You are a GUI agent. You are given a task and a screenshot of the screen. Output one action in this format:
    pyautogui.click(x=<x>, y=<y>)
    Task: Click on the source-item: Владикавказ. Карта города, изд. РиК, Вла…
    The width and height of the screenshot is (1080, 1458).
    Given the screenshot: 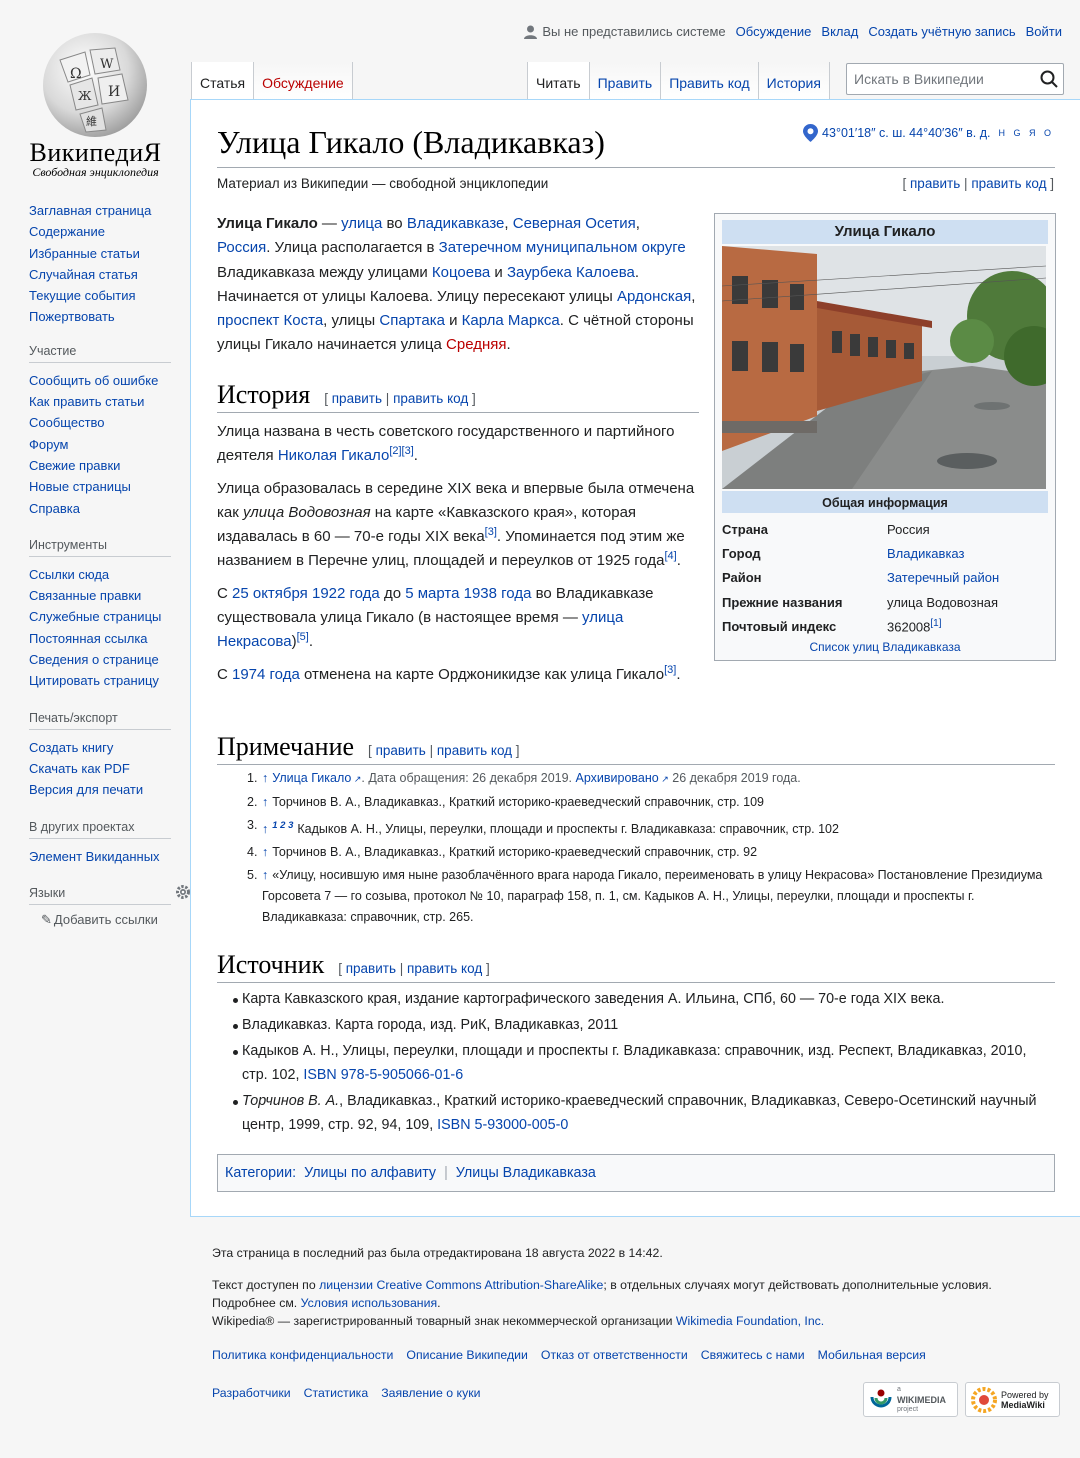 What is the action you would take?
    pyautogui.click(x=641, y=1025)
    